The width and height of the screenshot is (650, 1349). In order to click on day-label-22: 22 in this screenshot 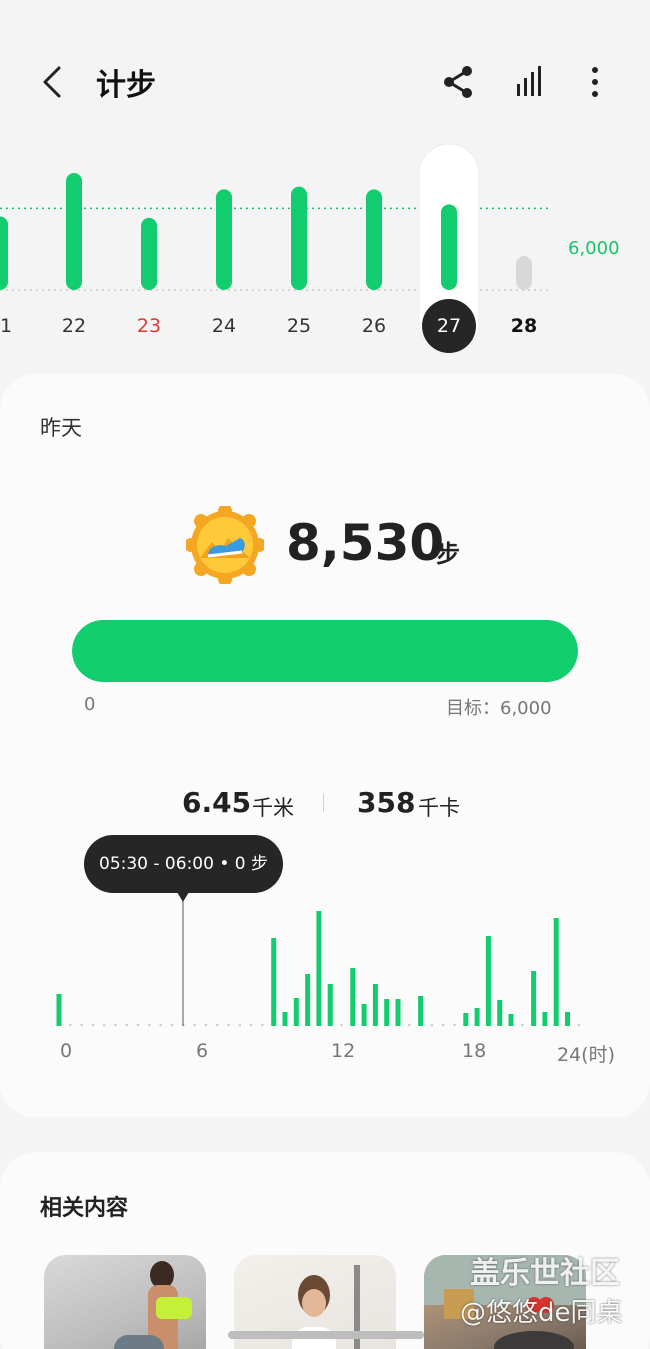, I will do `click(74, 326)`.